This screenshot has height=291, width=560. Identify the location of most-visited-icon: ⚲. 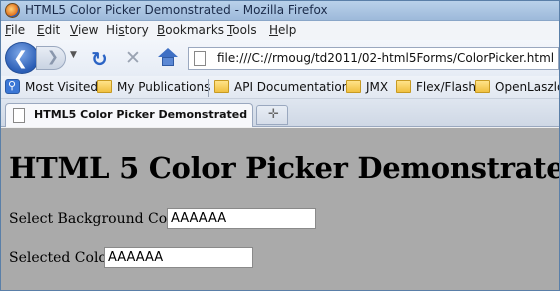
(12, 86).